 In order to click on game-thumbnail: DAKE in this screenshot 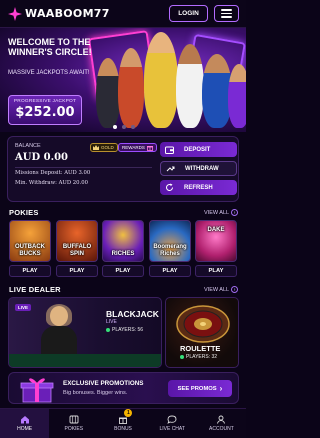, I will do `click(216, 241)`.